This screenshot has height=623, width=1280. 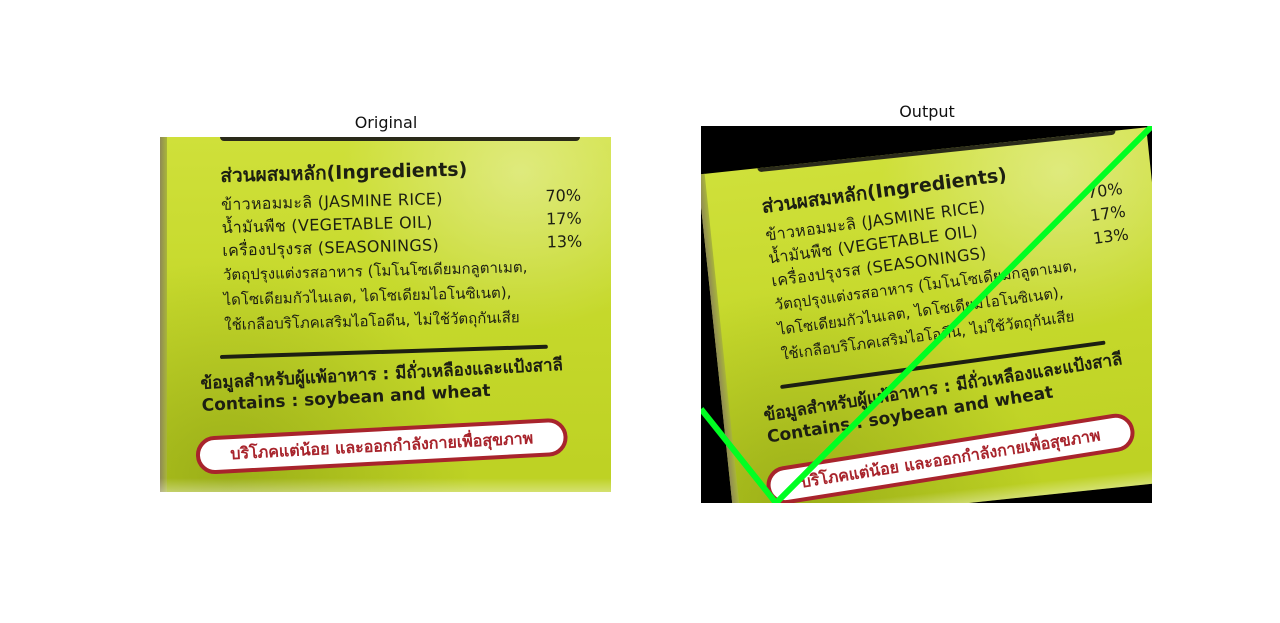 What do you see at coordinates (563, 218) in the screenshot?
I see `ingredient-percent: 17%` at bounding box center [563, 218].